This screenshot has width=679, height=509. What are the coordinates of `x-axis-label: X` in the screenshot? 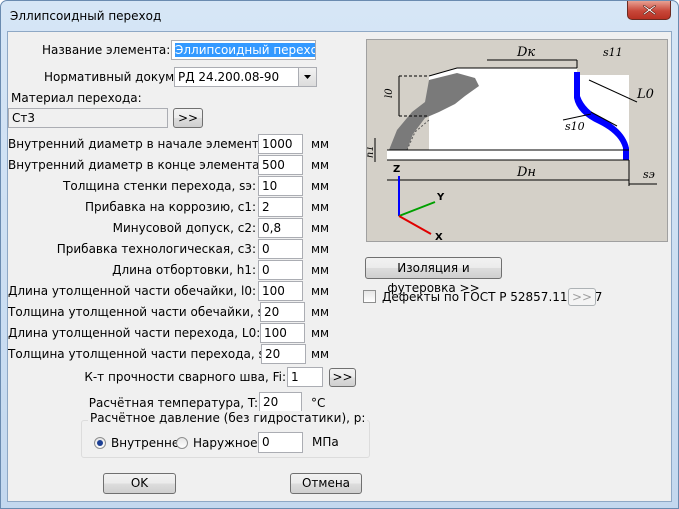 It's located at (439, 236).